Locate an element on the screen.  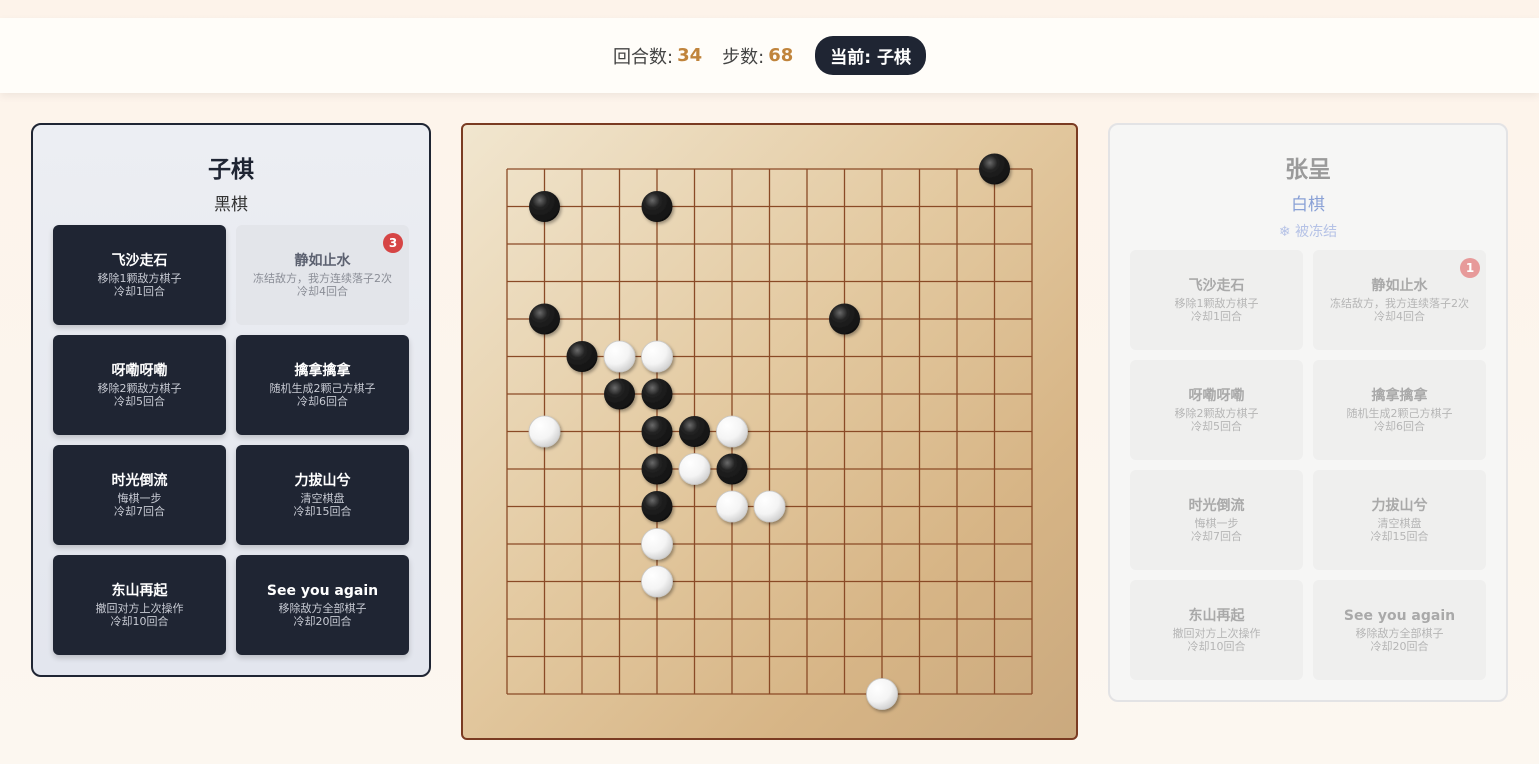
skill-description: 悔棋一步 is located at coordinates (1216, 523).